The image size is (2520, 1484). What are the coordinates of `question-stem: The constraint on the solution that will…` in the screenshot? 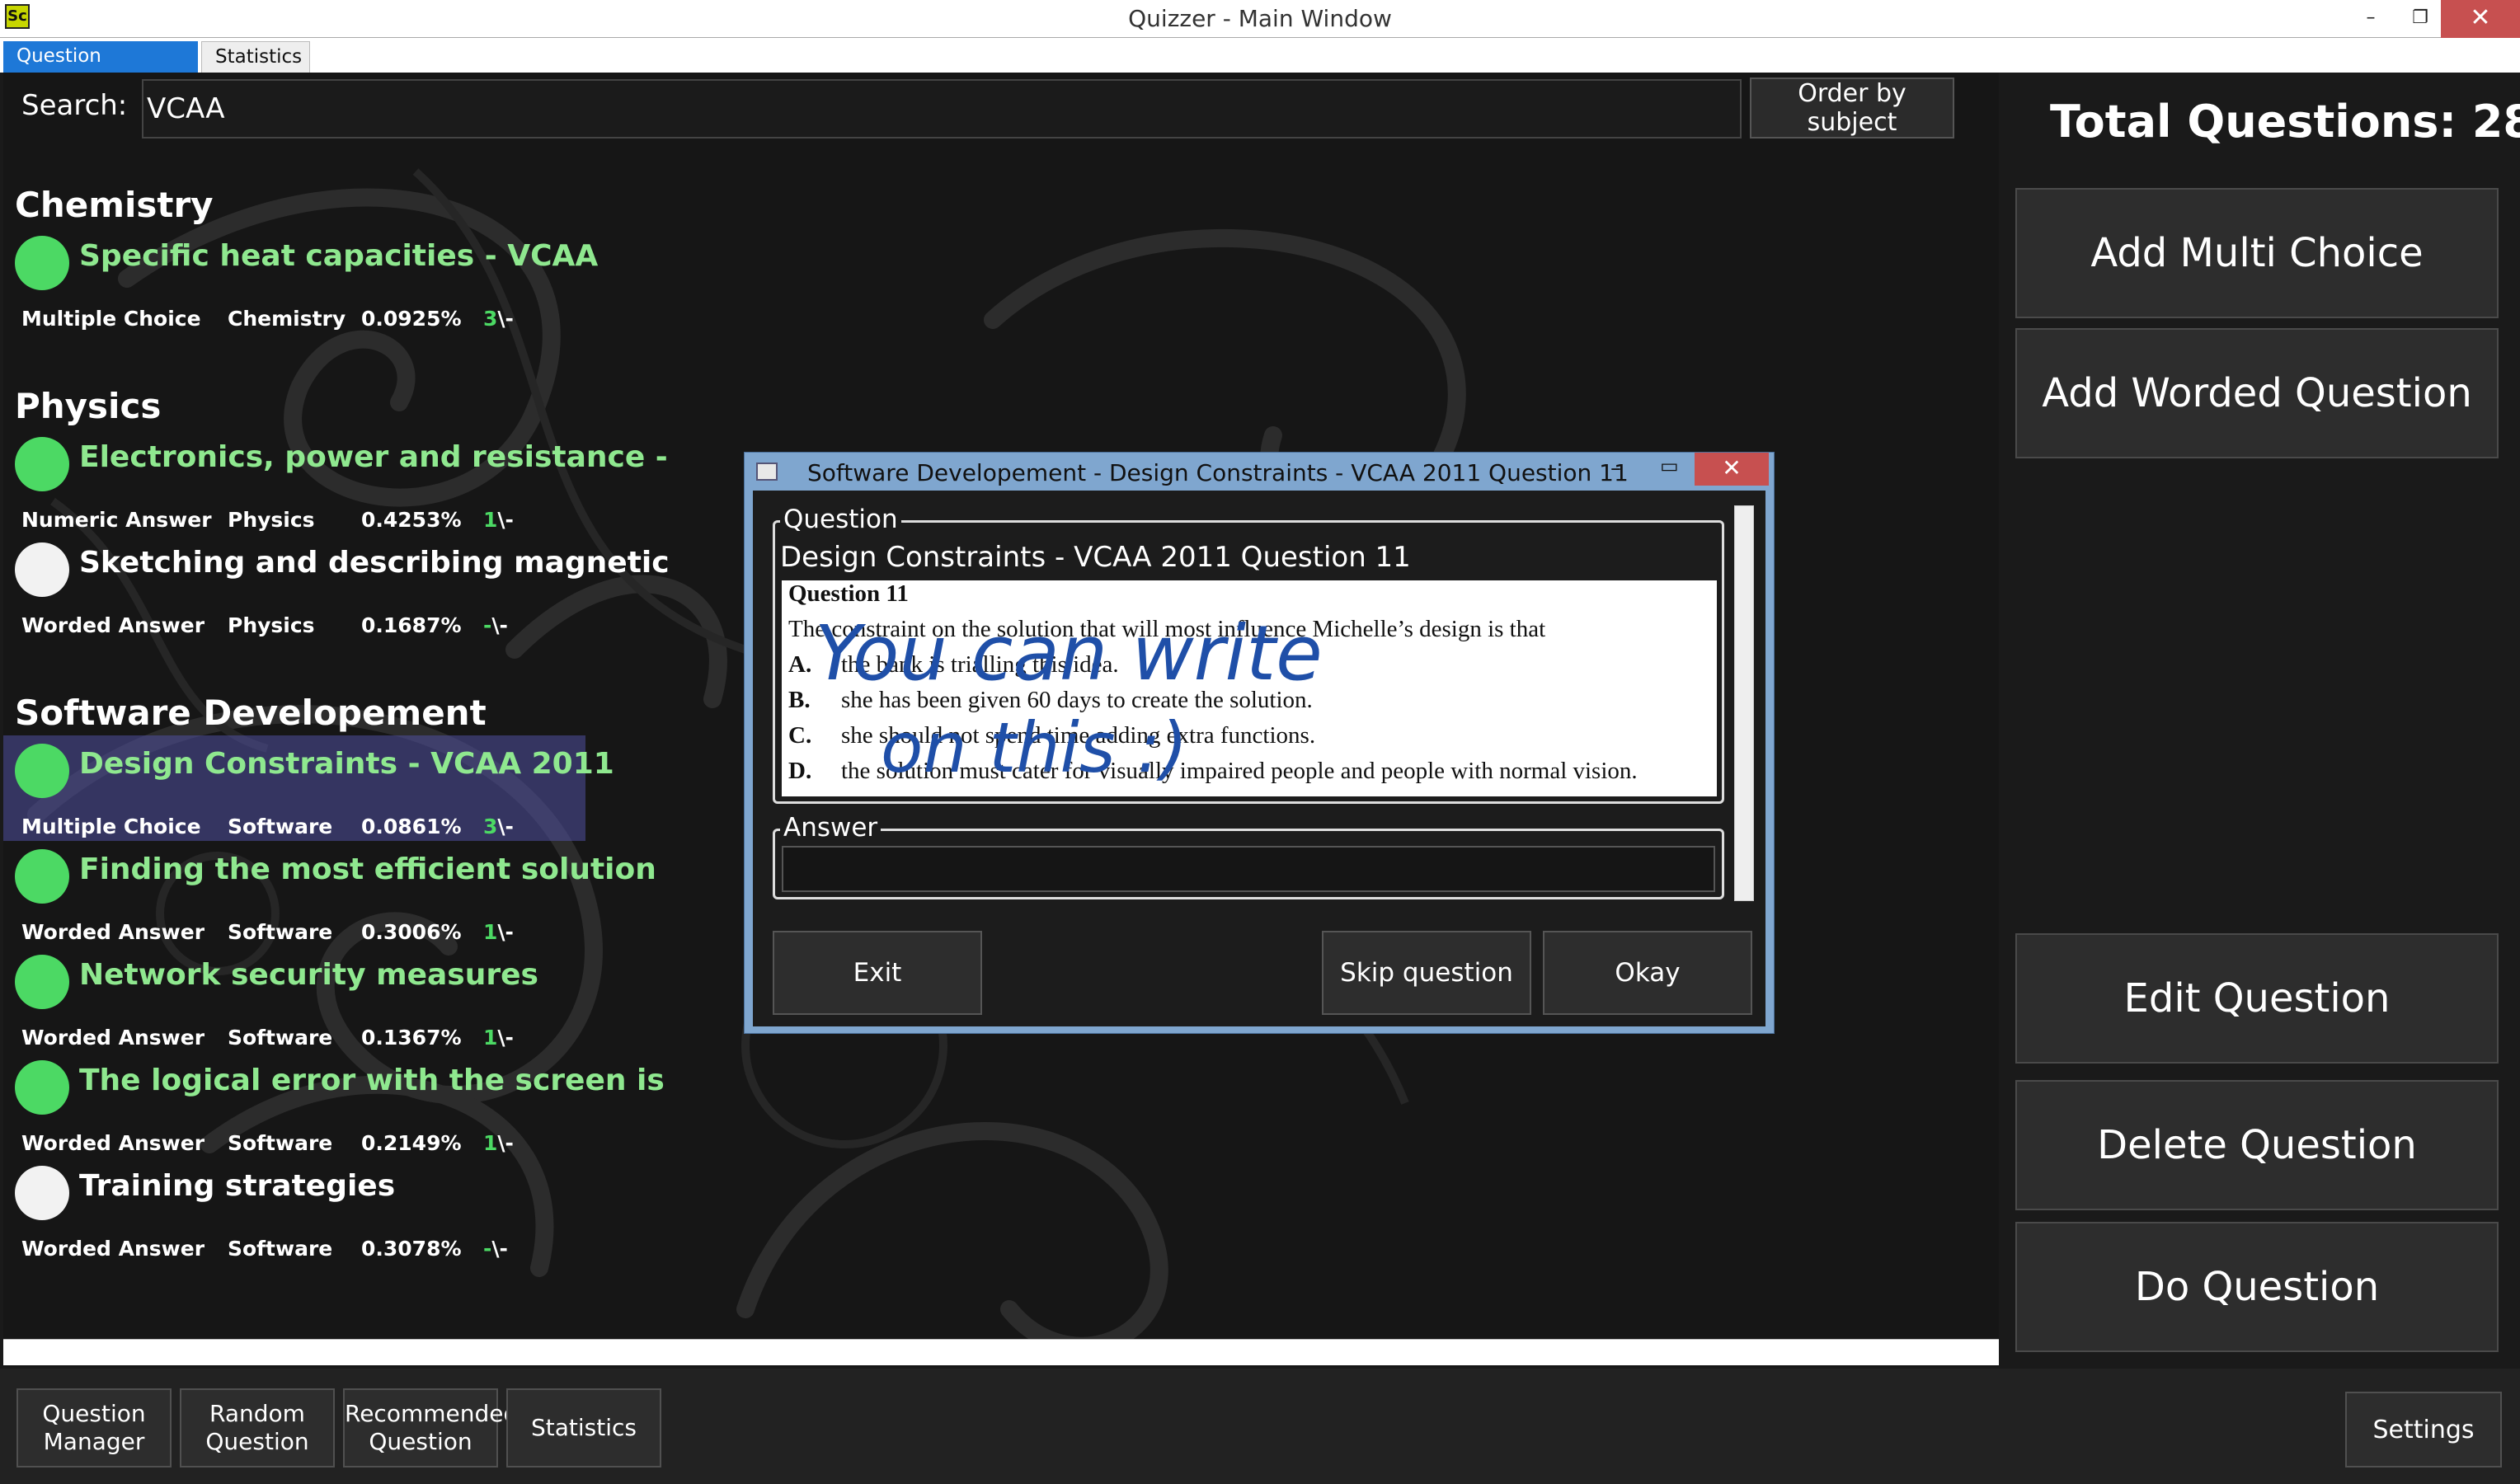 It's located at (1167, 629).